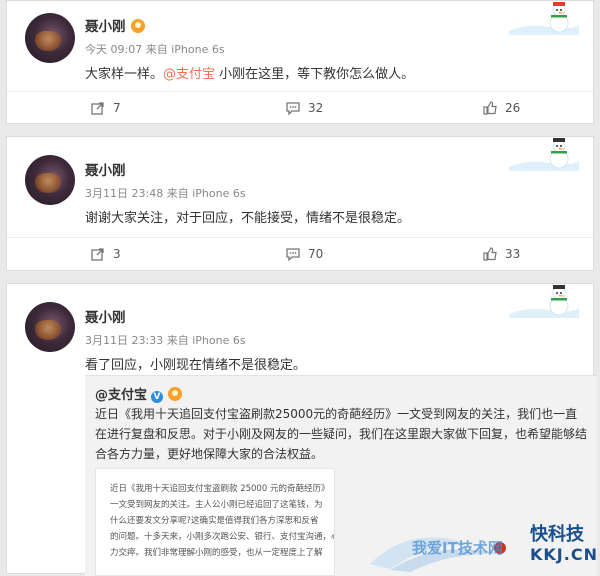 The image size is (600, 576). What do you see at coordinates (106, 254) in the screenshot?
I see `repost-button: 3` at bounding box center [106, 254].